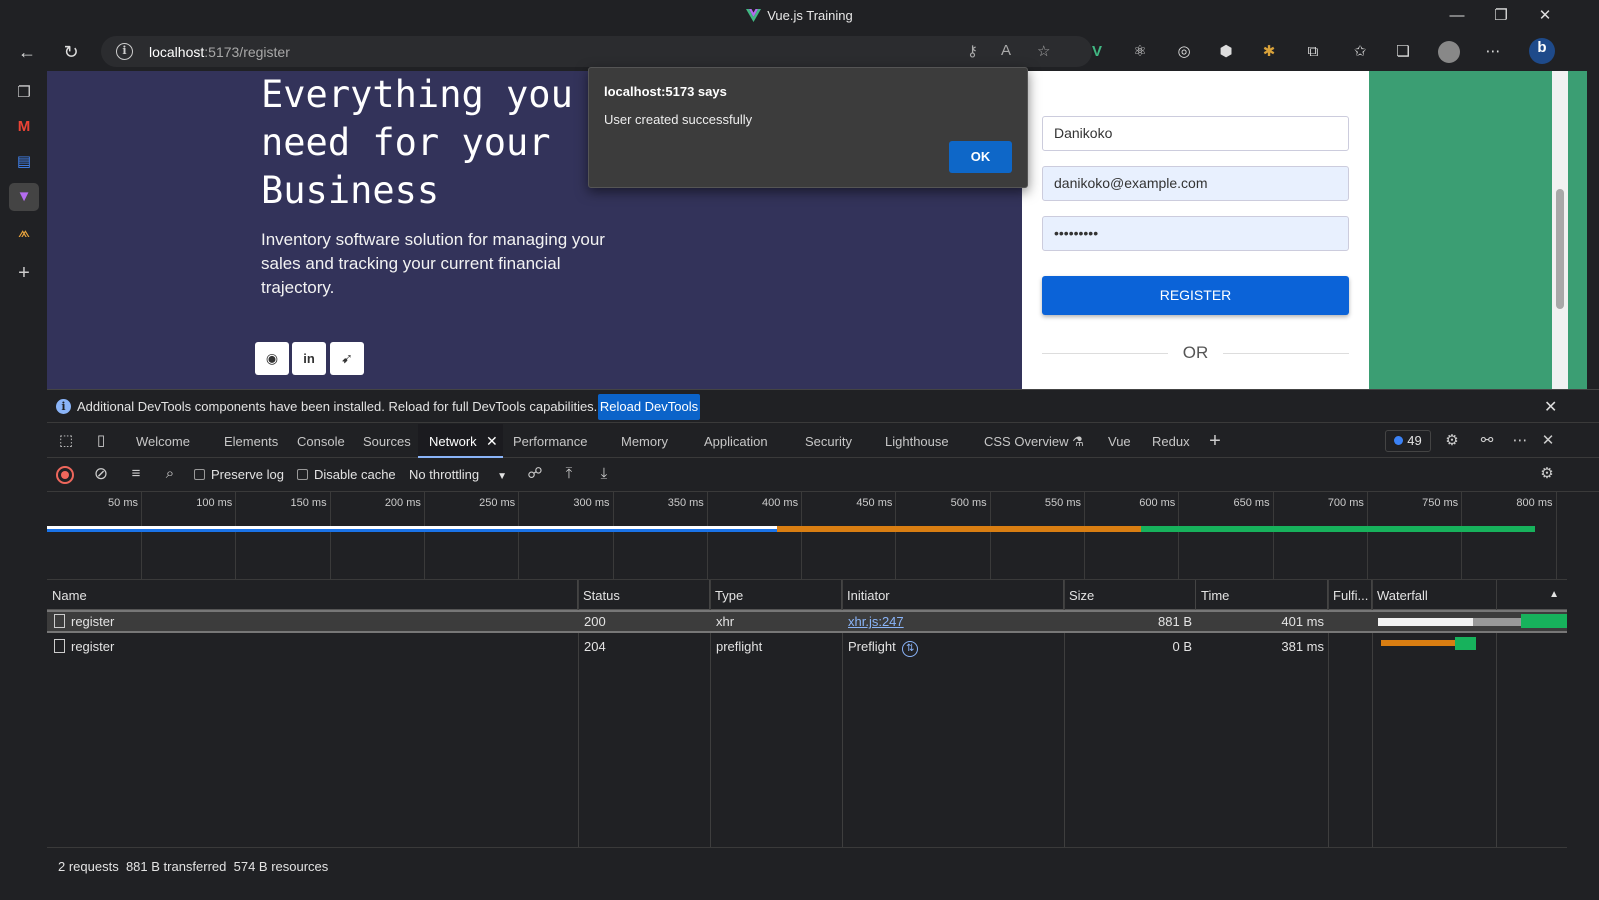 The height and width of the screenshot is (900, 1599). What do you see at coordinates (1195, 133) in the screenshot?
I see `name-field: Danikoko` at bounding box center [1195, 133].